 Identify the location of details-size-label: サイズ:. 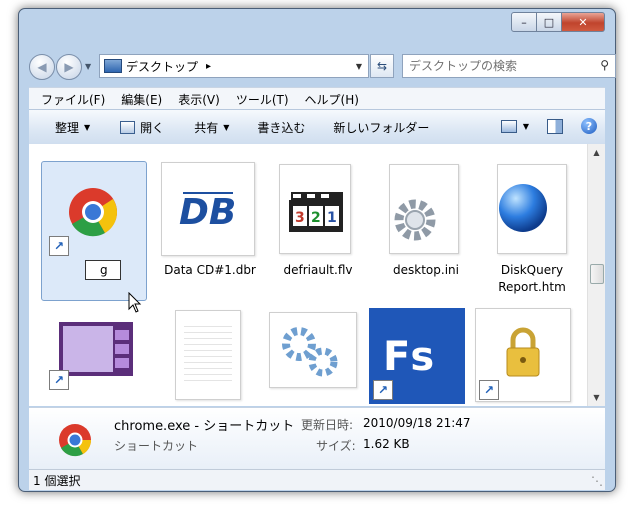
(336, 446).